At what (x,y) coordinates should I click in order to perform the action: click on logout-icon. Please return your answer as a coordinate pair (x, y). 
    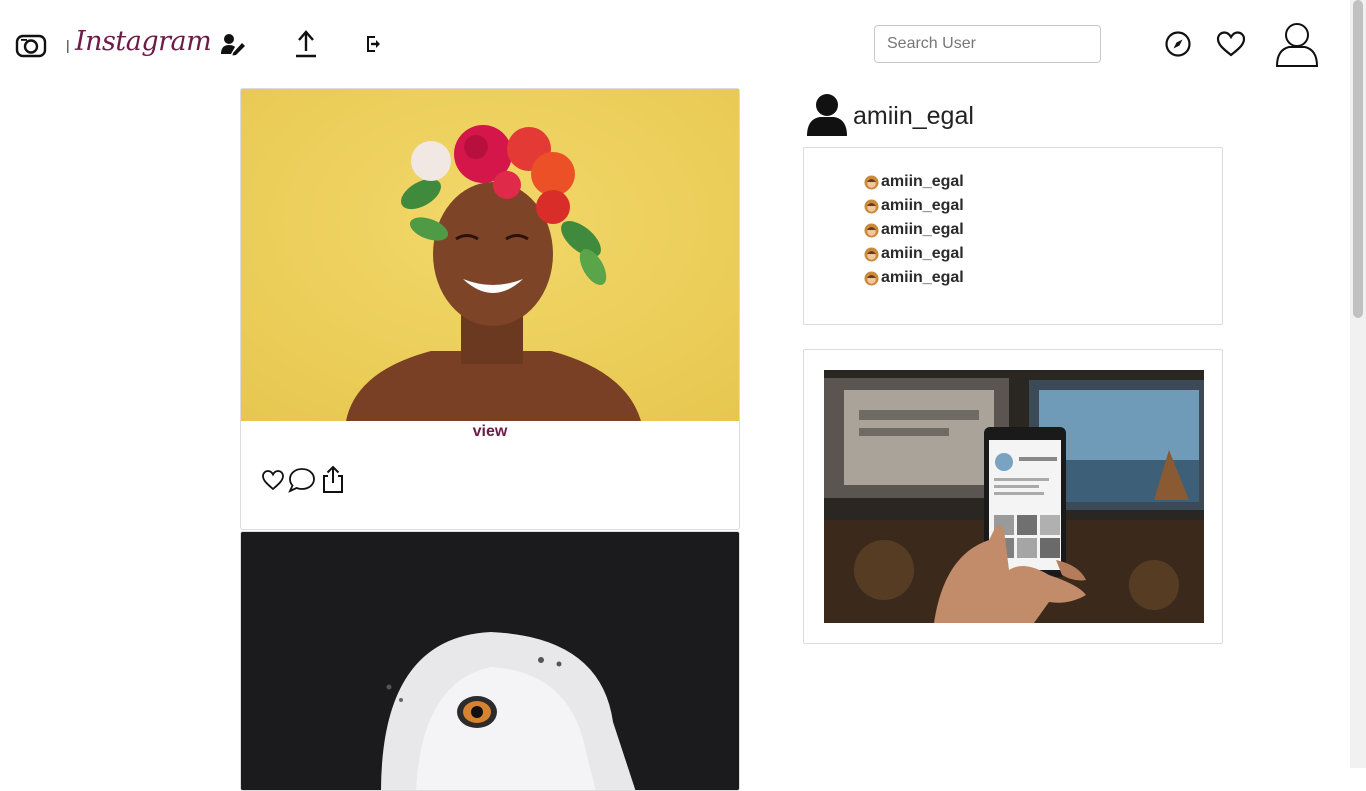
    Looking at the image, I should click on (374, 44).